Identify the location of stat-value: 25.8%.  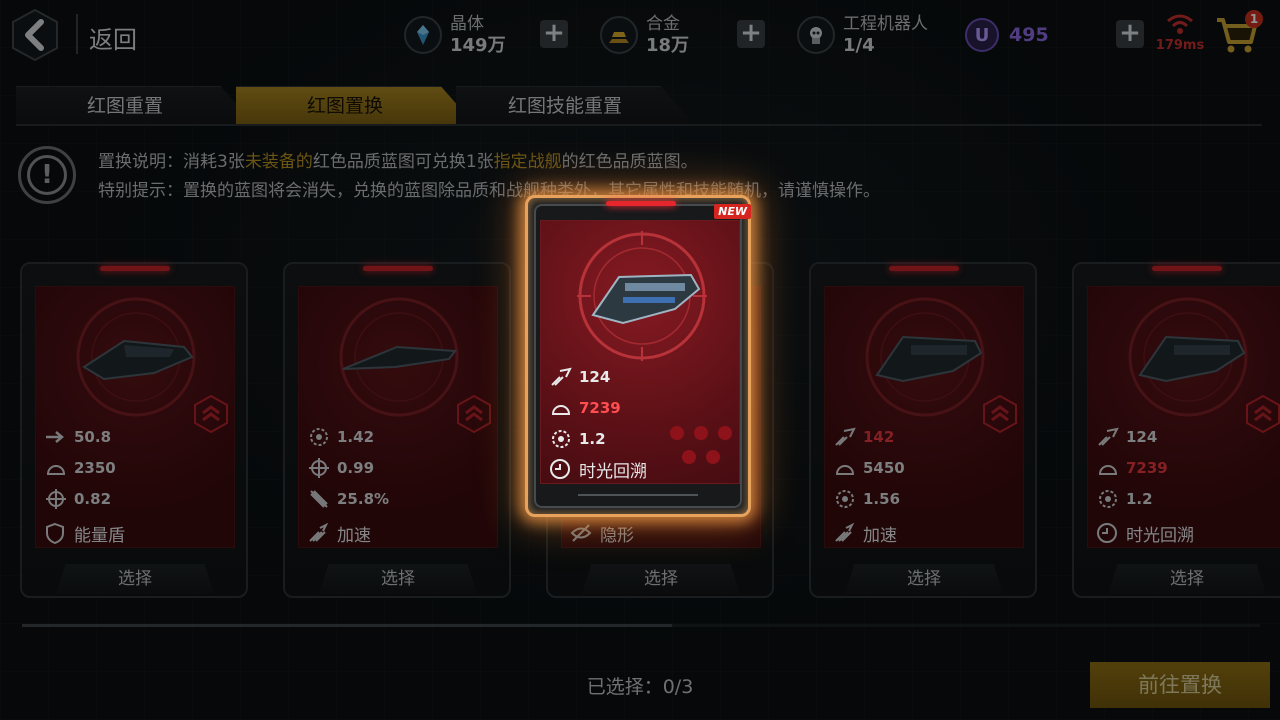
(363, 499).